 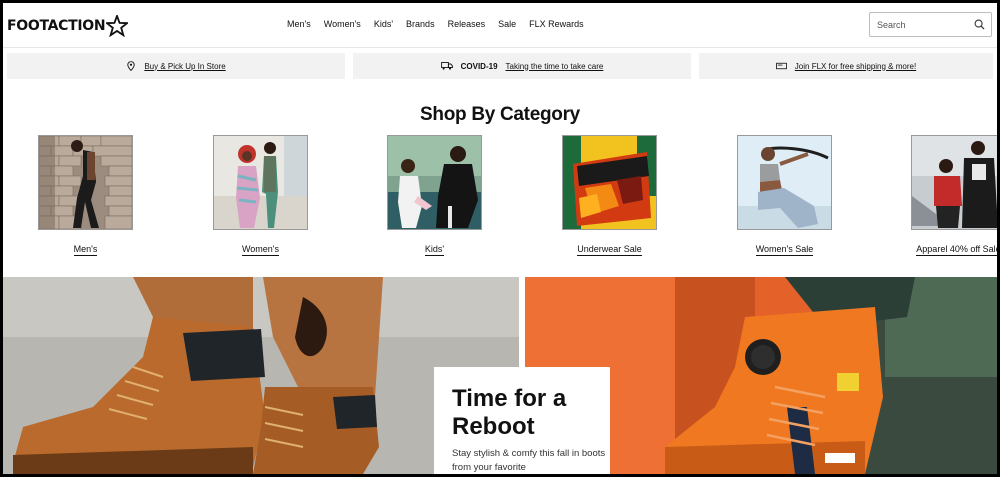 What do you see at coordinates (855, 66) in the screenshot?
I see `promo-flx-link: Join FLX for free shipping & more!` at bounding box center [855, 66].